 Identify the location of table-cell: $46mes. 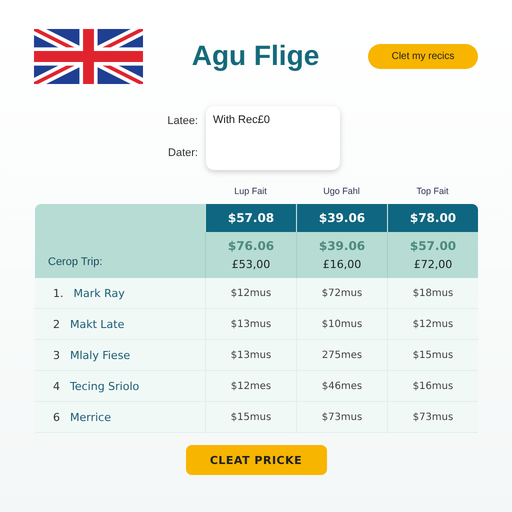
(341, 386).